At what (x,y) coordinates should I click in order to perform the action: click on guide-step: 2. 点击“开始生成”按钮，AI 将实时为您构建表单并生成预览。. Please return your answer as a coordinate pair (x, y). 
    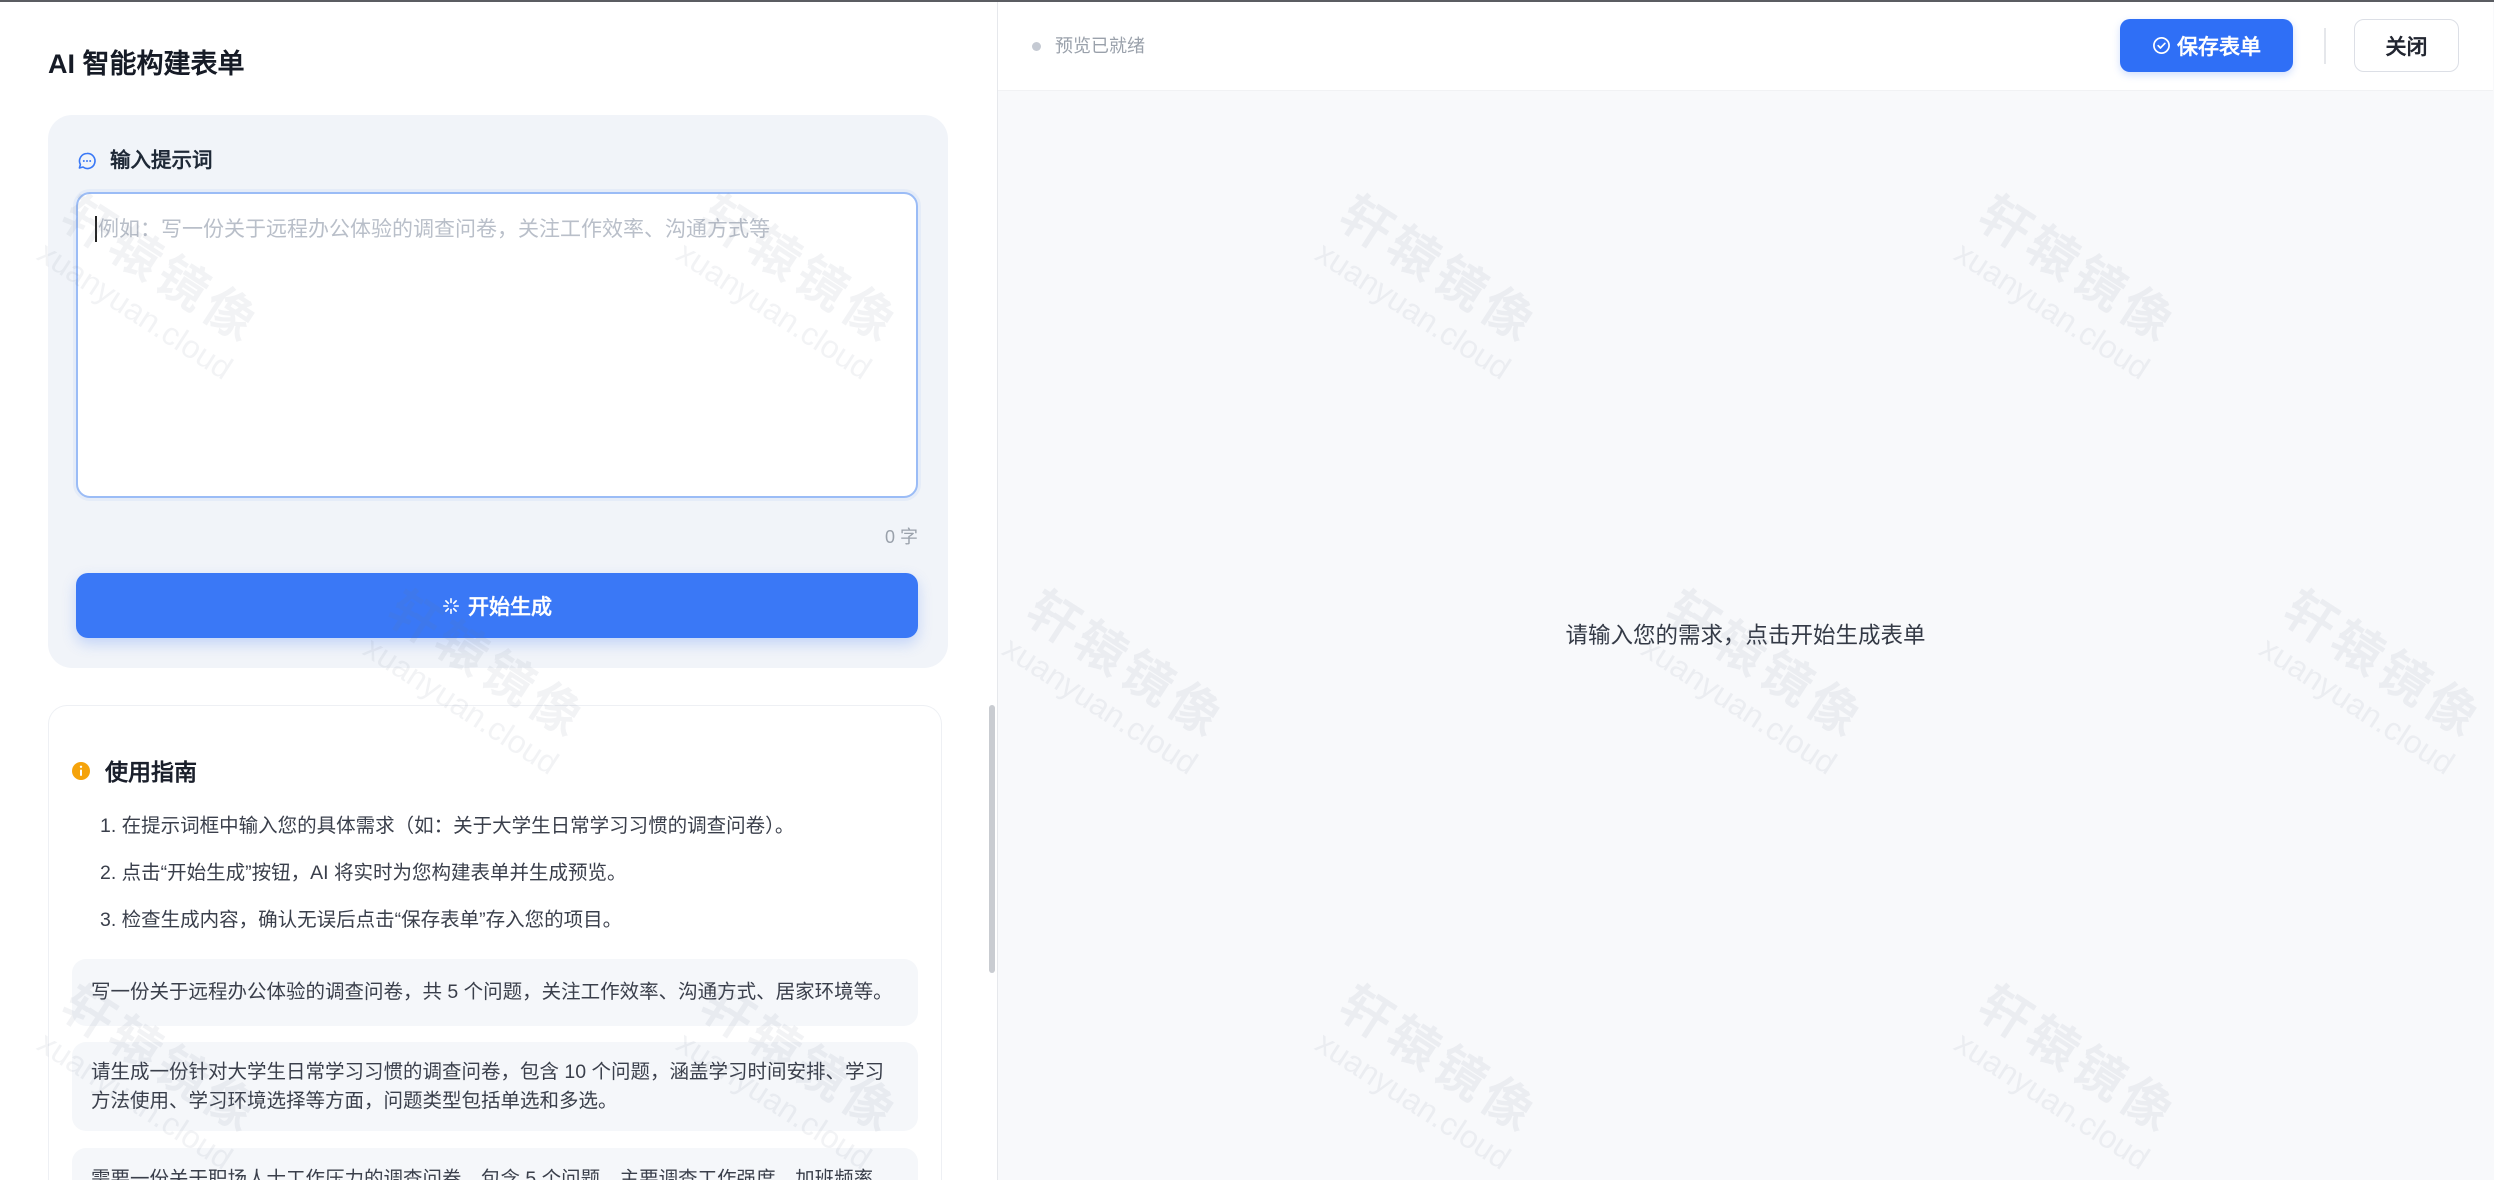
    Looking at the image, I should click on (363, 873).